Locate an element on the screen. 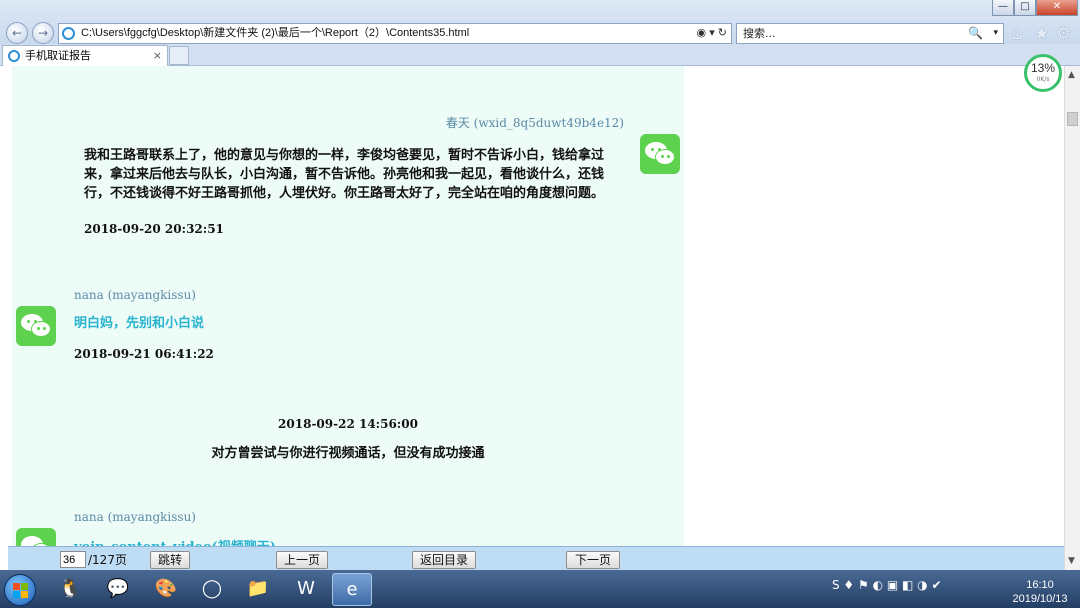  scroll-down-icon: ▼ is located at coordinates (1071, 561).